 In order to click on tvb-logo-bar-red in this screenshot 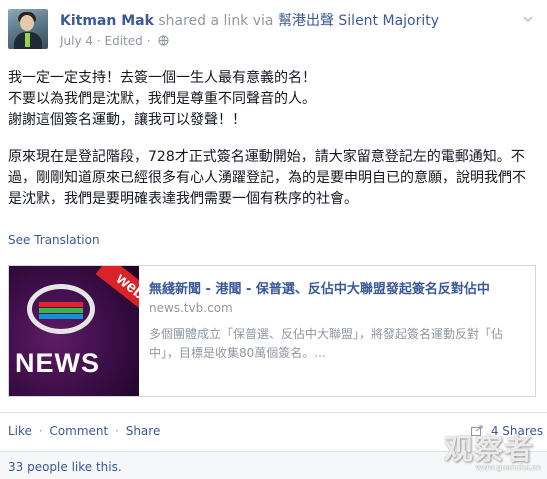, I will do `click(61, 304)`.